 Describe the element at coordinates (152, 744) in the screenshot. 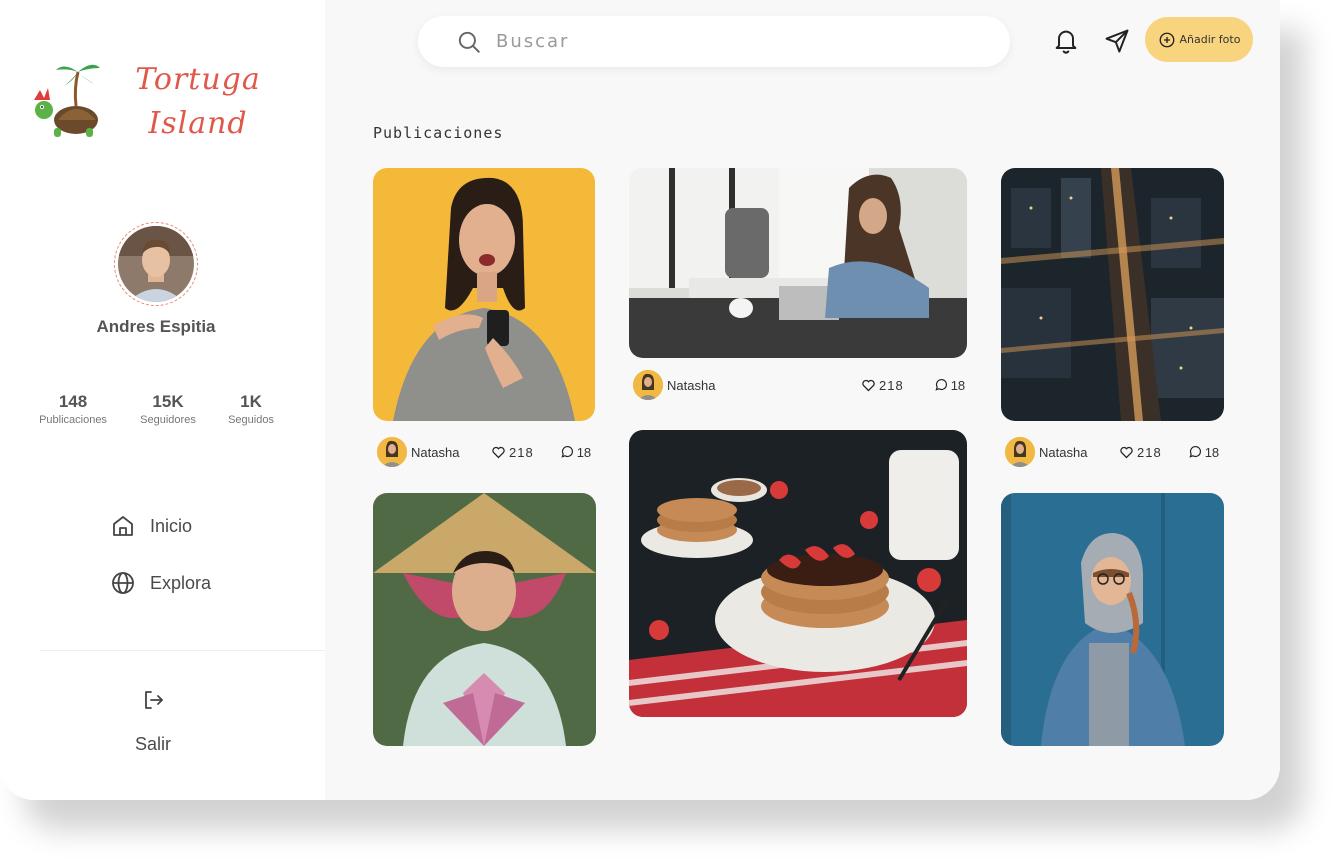

I see `logout-label: Salir` at that location.